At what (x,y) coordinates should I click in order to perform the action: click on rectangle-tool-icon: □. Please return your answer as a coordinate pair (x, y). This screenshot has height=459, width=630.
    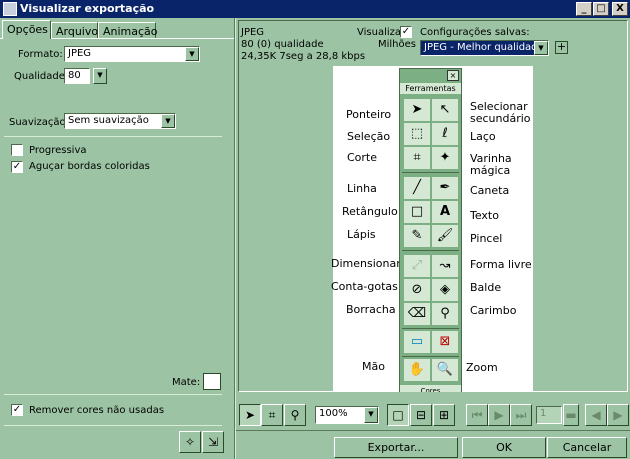
    Looking at the image, I should click on (417, 212).